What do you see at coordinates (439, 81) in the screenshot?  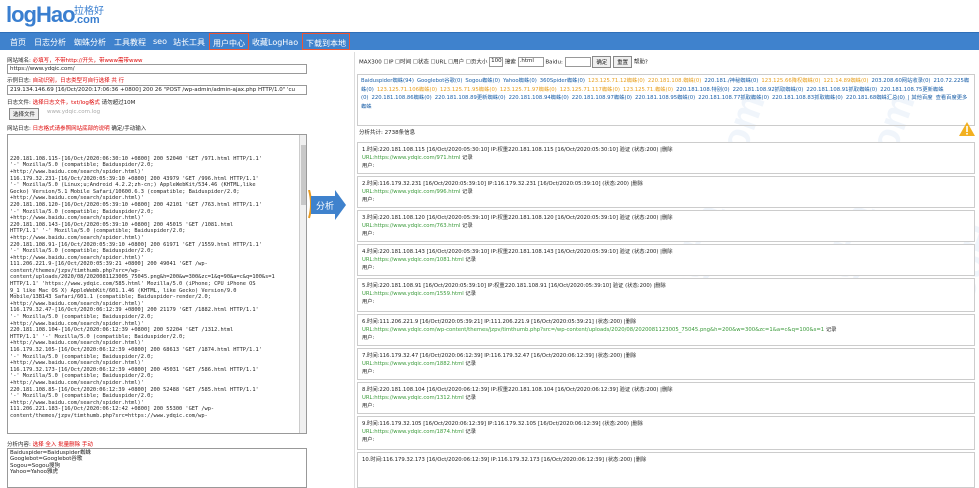 I see `spider-filter-link: Googlebot谷歌(0)` at bounding box center [439, 81].